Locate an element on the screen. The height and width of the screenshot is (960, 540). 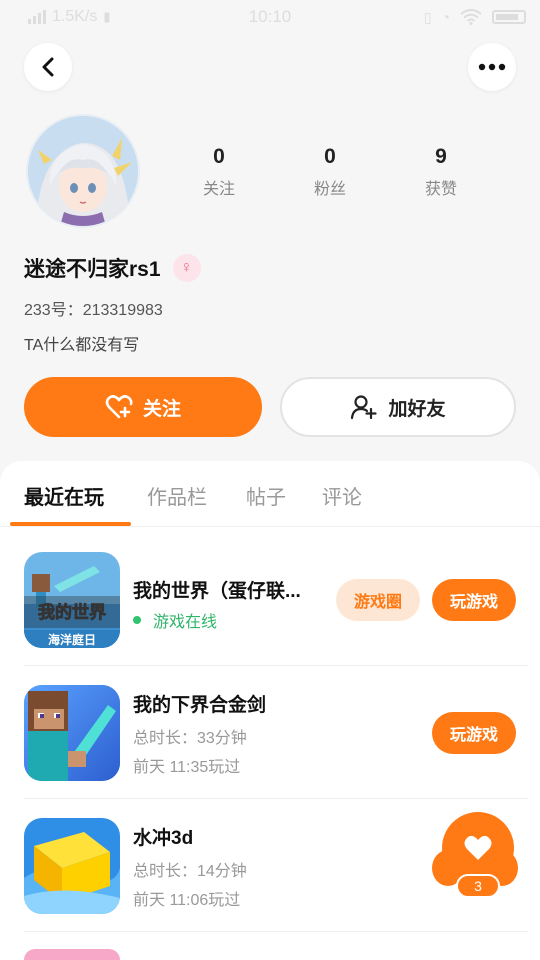
game-title: 水冲3d is located at coordinates (163, 838).